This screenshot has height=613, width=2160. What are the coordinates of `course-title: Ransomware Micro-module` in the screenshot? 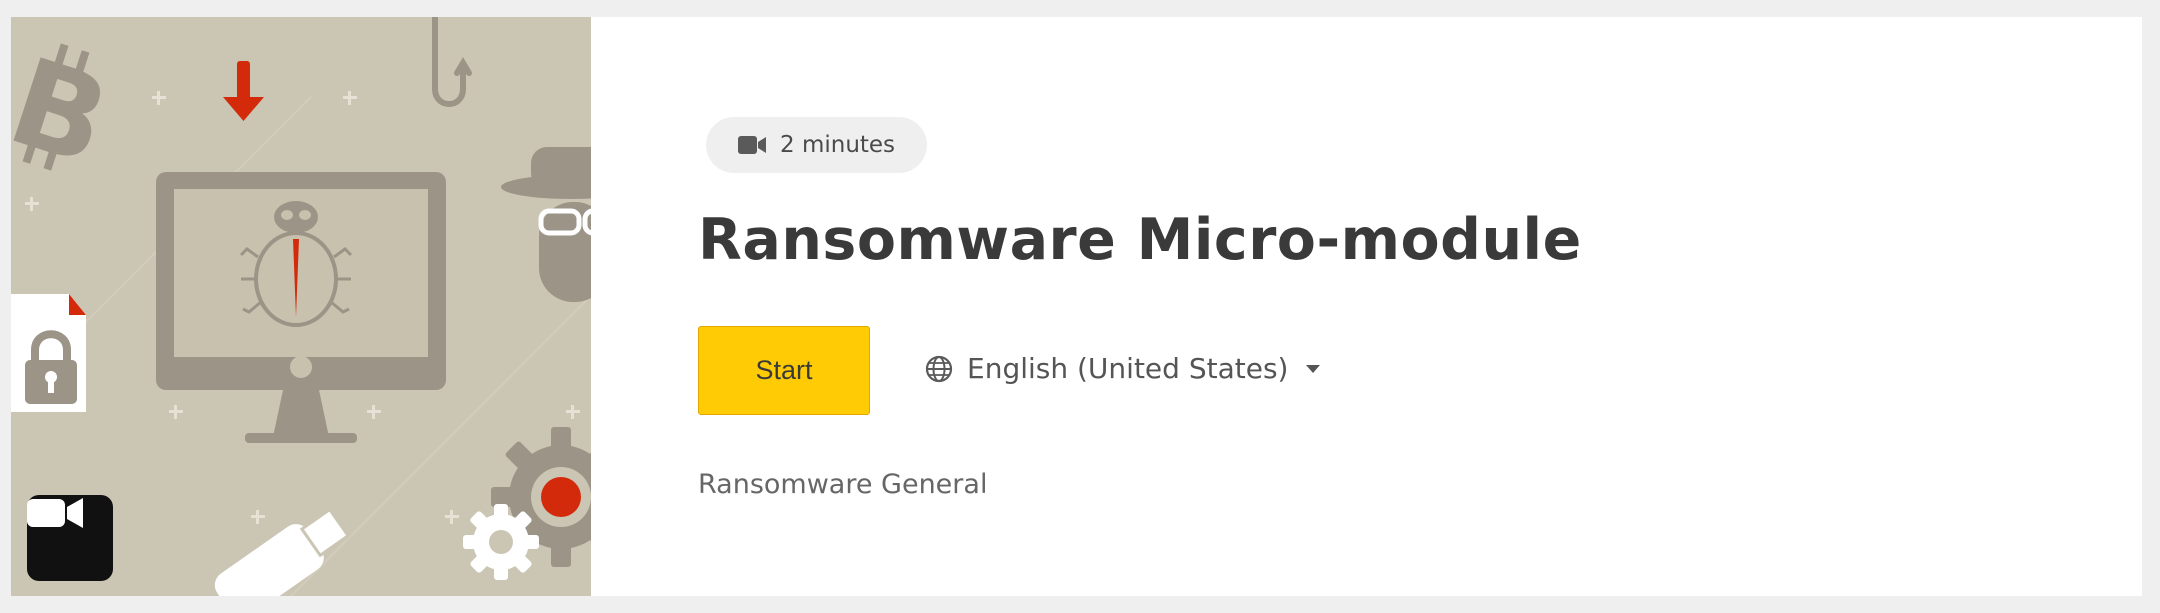 It's located at (1140, 240).